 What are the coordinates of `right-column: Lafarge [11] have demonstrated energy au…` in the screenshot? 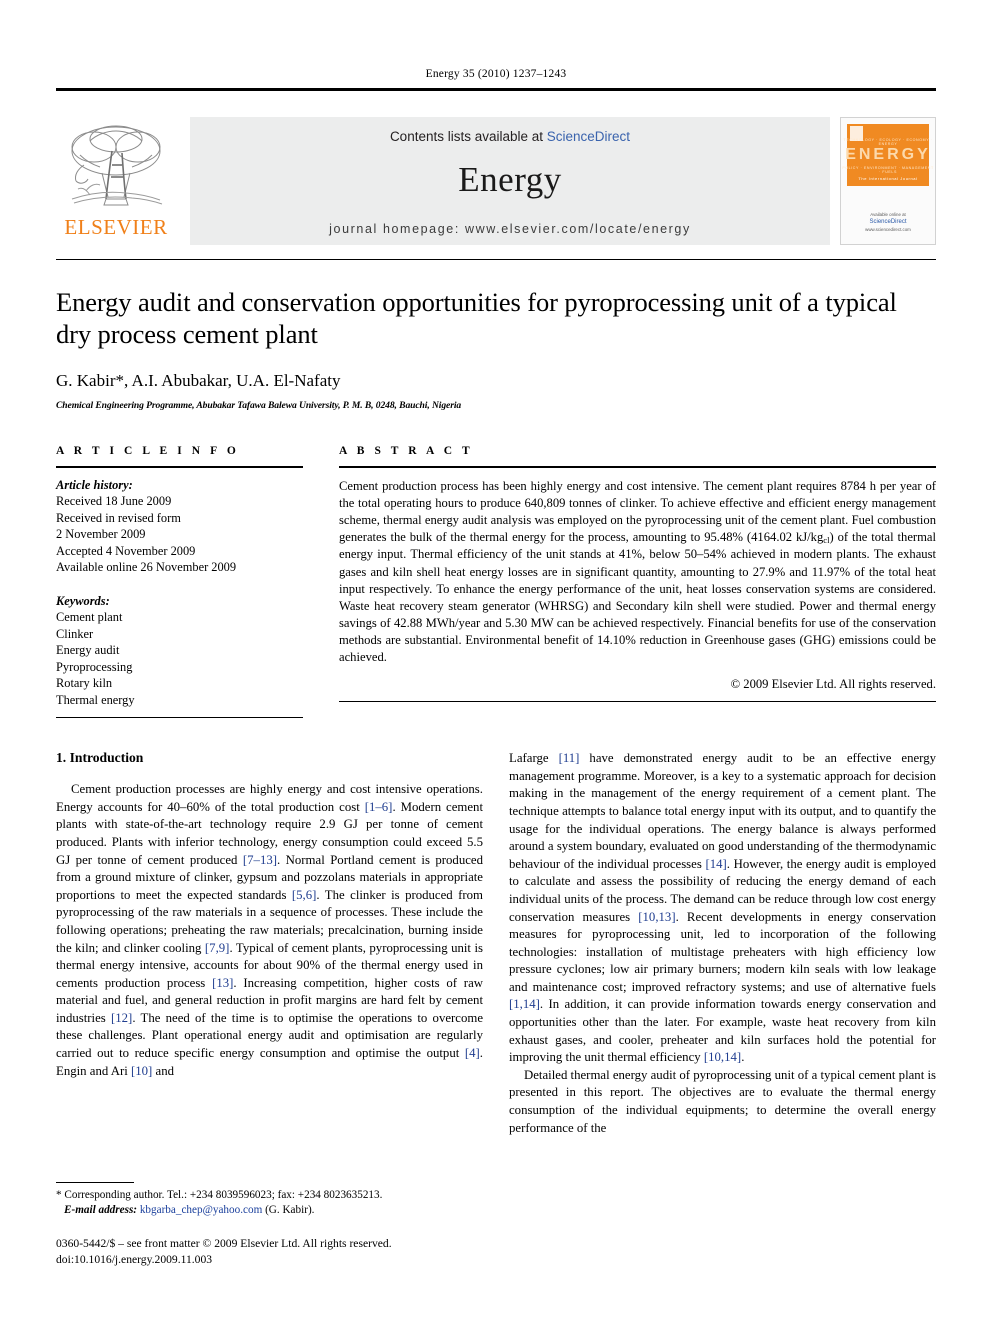 It's located at (722, 943).